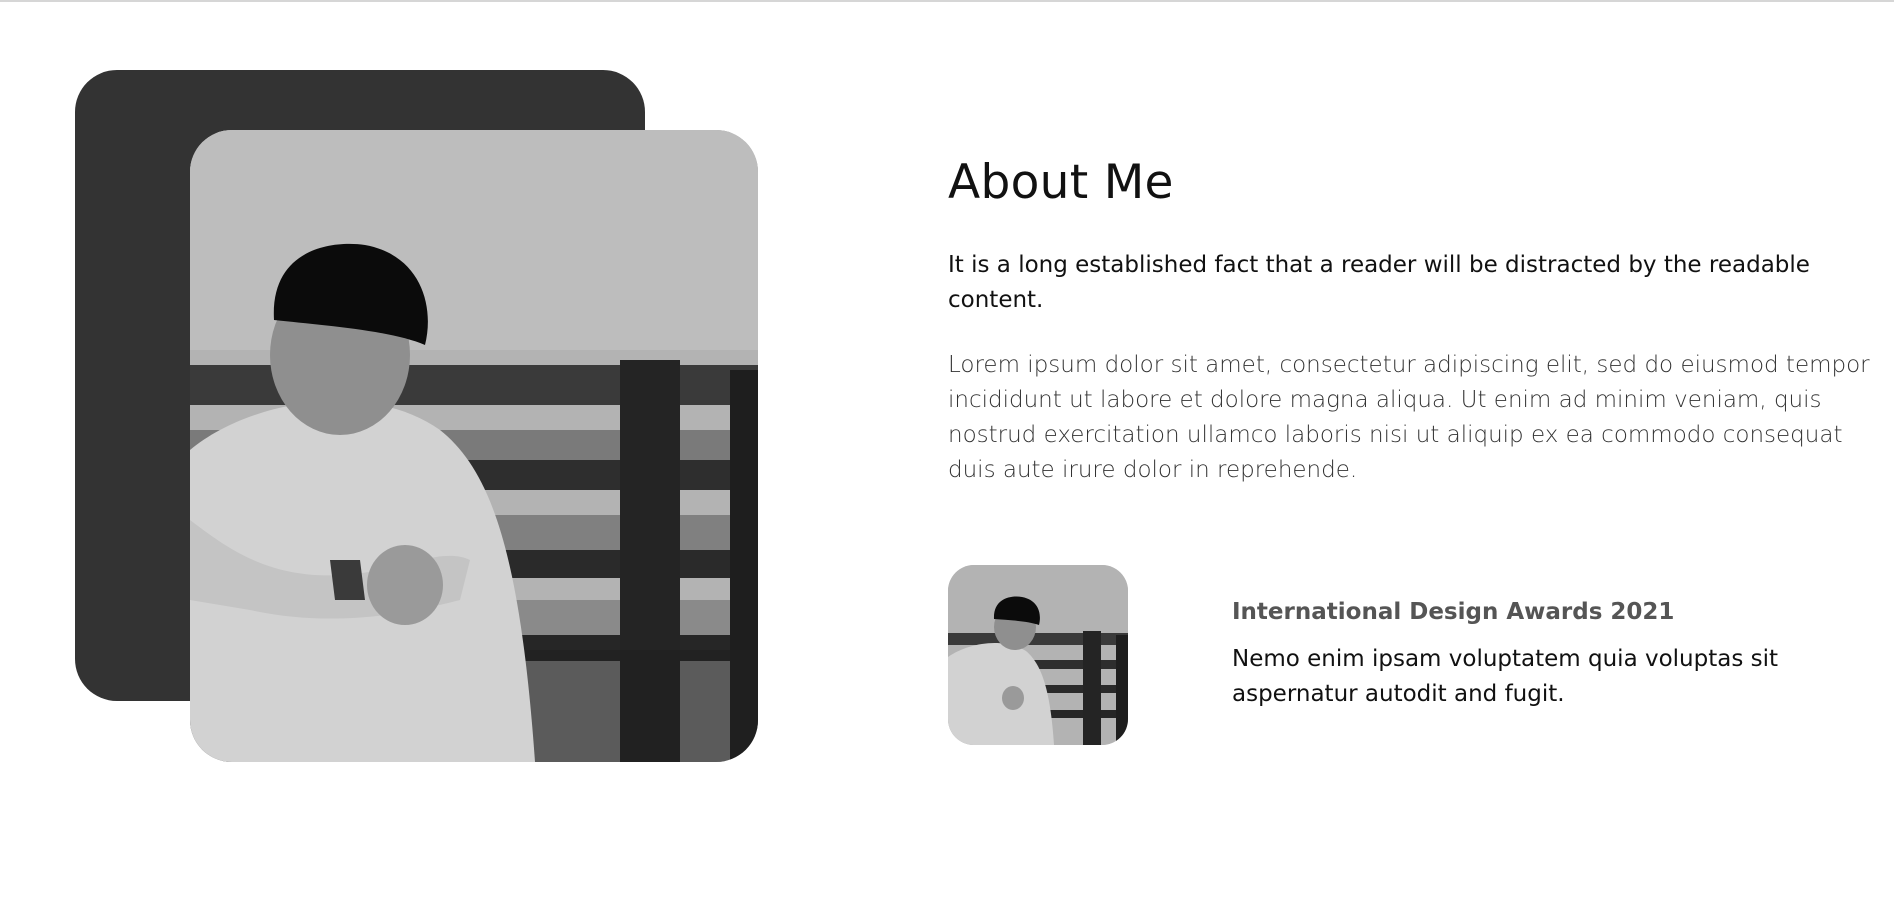  What do you see at coordinates (1453, 612) in the screenshot?
I see `award-title: International Design Awards 2021` at bounding box center [1453, 612].